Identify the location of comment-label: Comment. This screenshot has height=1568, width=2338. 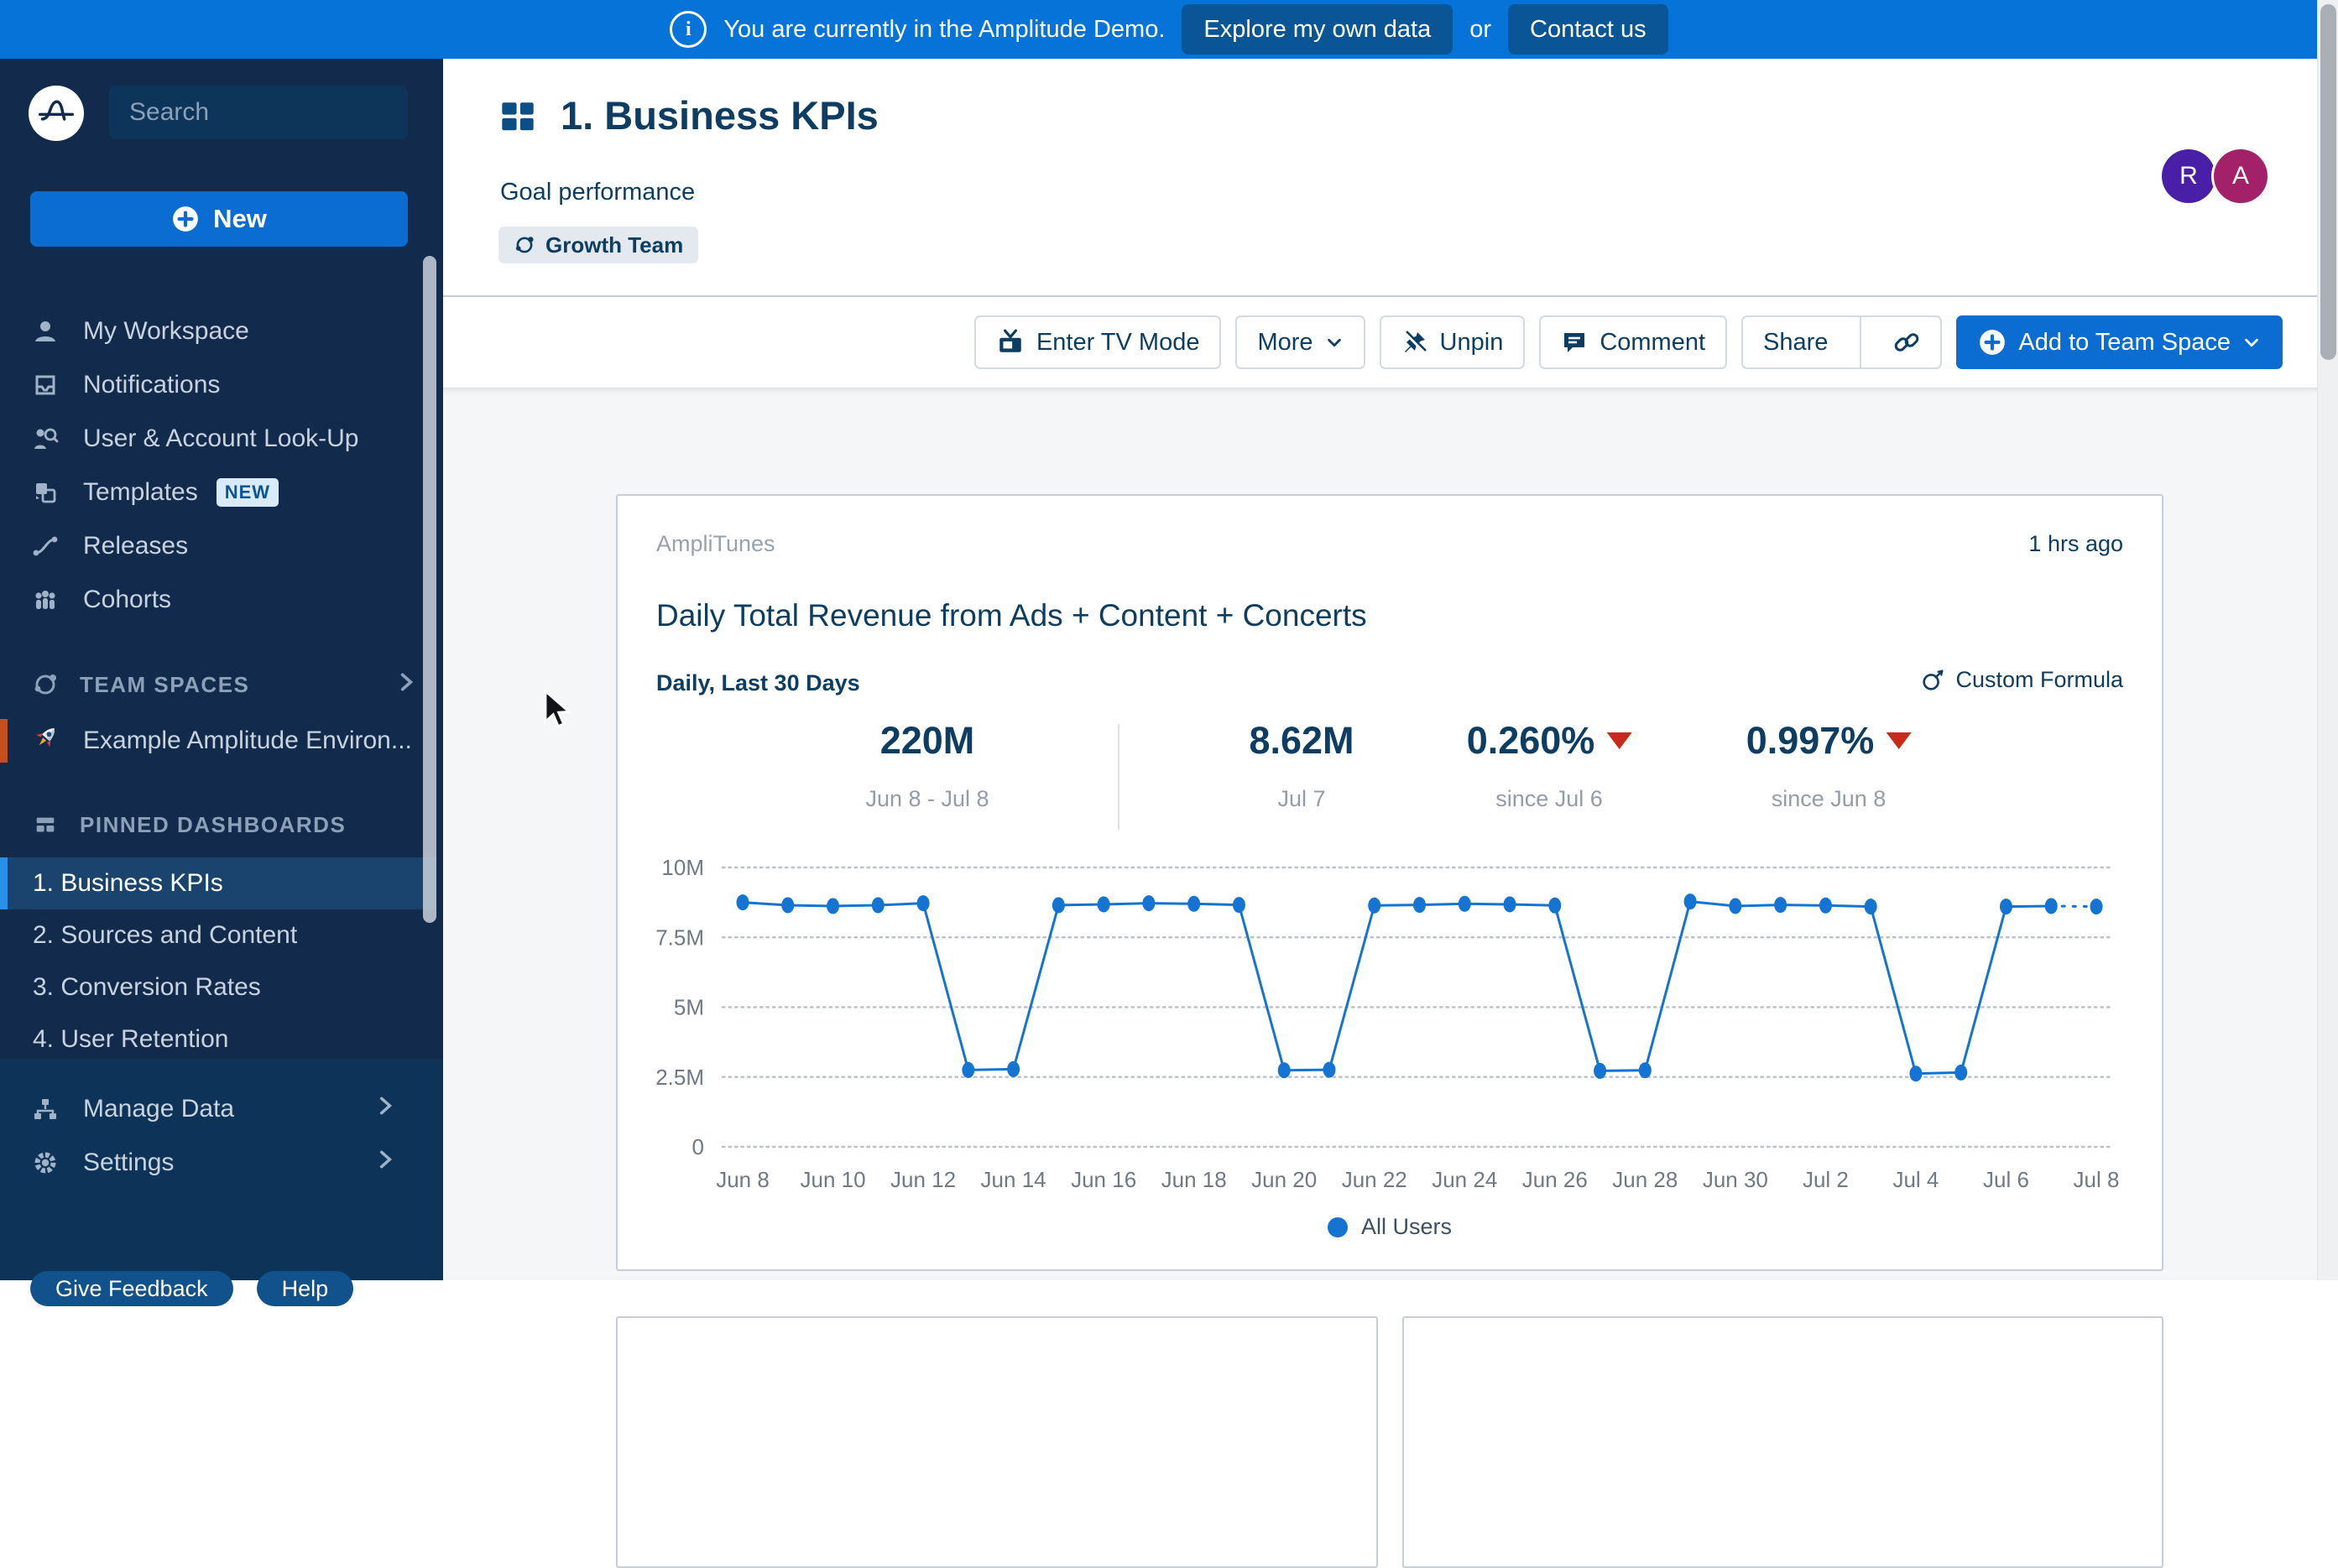
(1653, 342).